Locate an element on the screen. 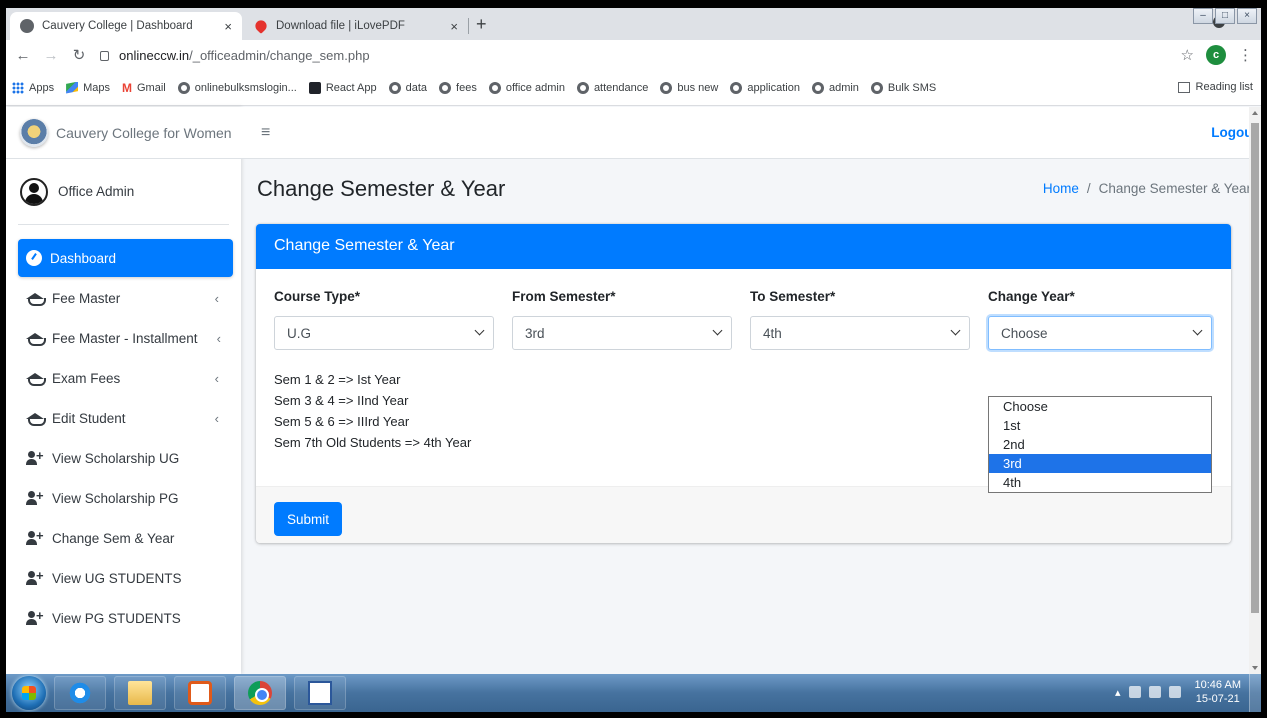 The image size is (1267, 718). dropdown-option: 4th is located at coordinates (1100, 482).